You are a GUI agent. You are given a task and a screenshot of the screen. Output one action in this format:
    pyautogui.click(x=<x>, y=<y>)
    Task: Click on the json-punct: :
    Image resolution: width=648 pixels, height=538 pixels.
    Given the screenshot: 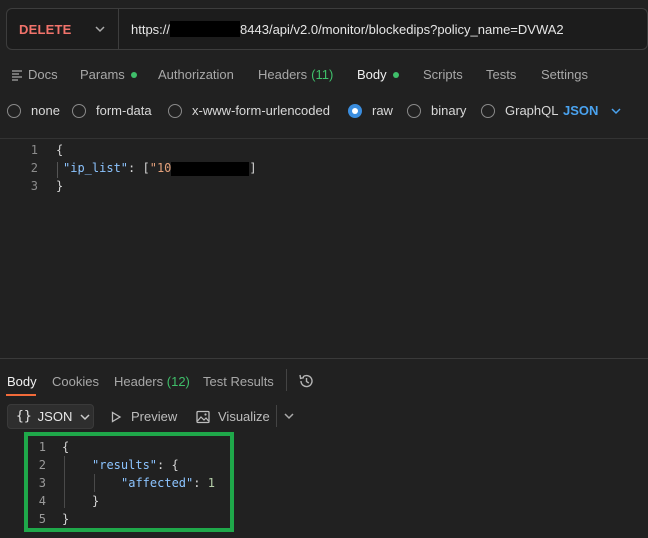 What is the action you would take?
    pyautogui.click(x=200, y=483)
    